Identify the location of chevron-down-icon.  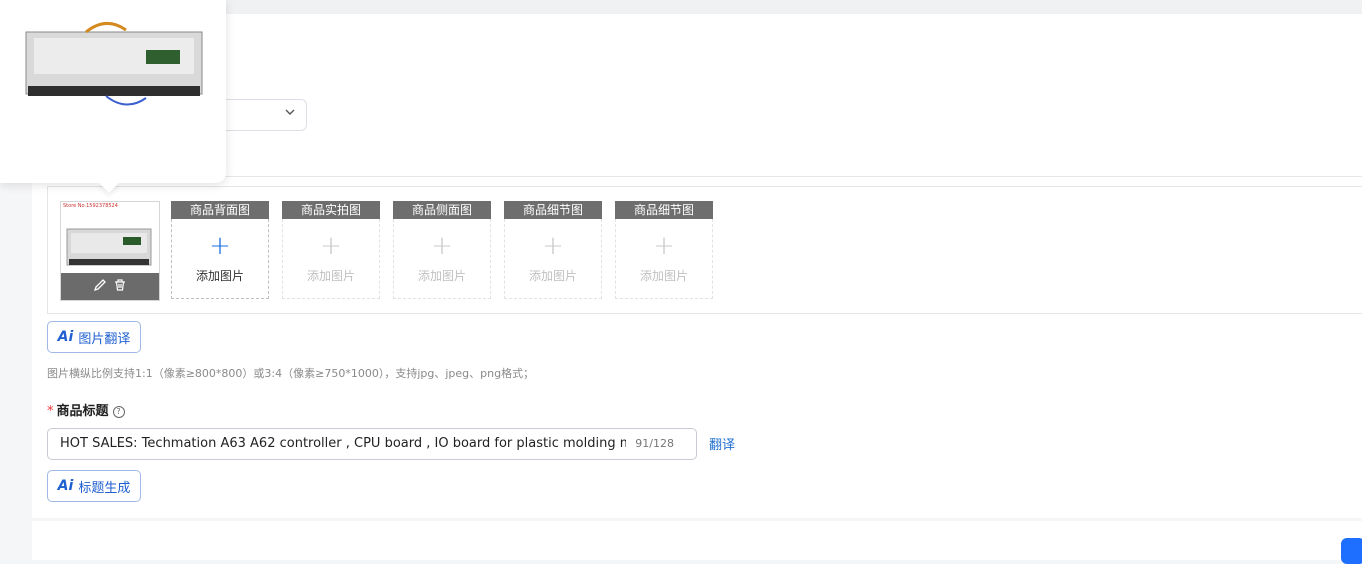
(290, 114).